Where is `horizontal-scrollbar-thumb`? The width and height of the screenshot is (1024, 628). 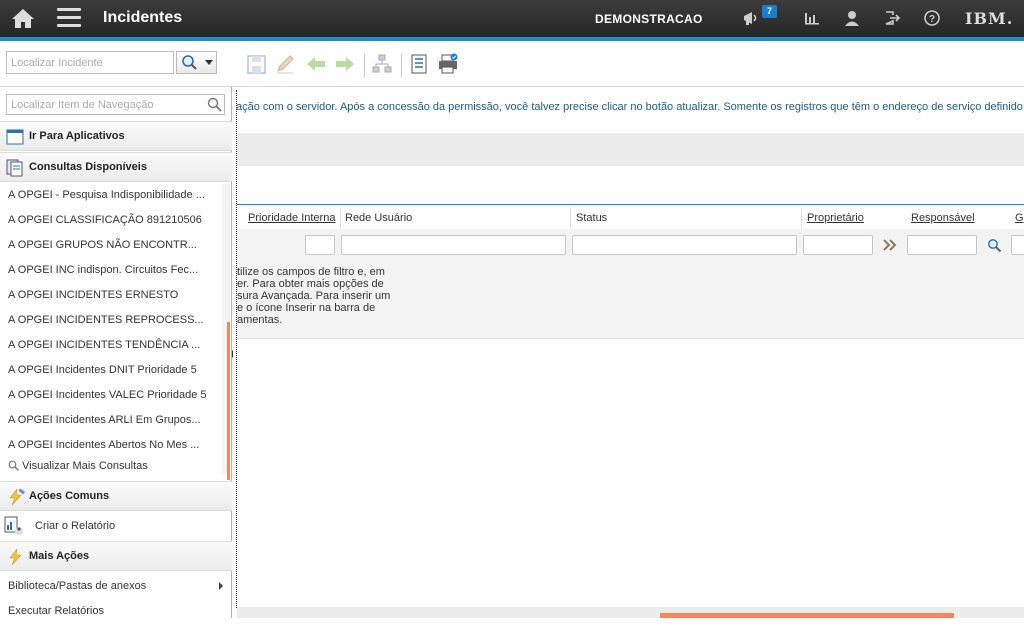
horizontal-scrollbar-thumb is located at coordinates (807, 615).